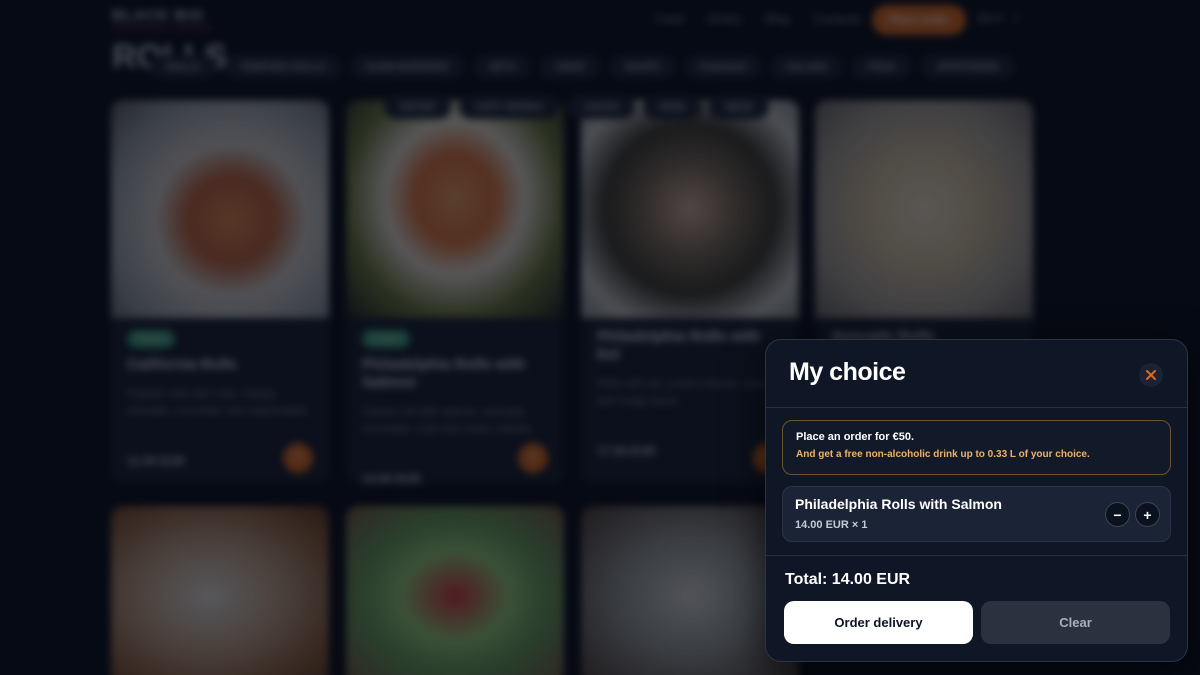 This screenshot has width=1200, height=675. What do you see at coordinates (898, 504) in the screenshot?
I see `cart-item-name: Philadelphia Rolls with Salmon` at bounding box center [898, 504].